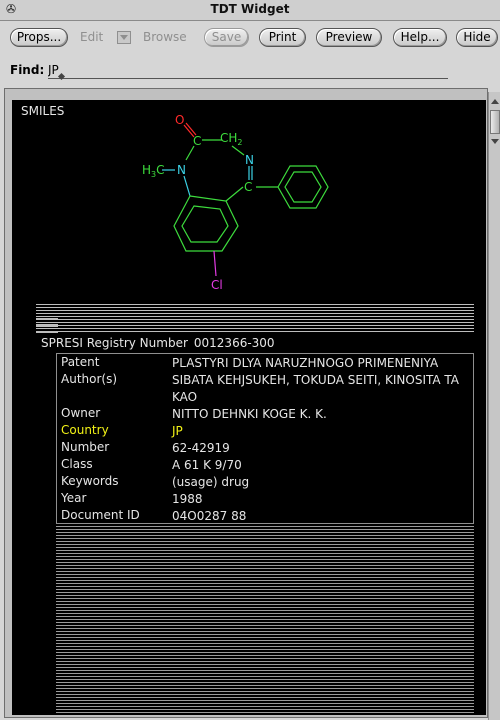 This screenshot has height=720, width=500. What do you see at coordinates (238, 150) in the screenshot?
I see `bond-ch2-n` at bounding box center [238, 150].